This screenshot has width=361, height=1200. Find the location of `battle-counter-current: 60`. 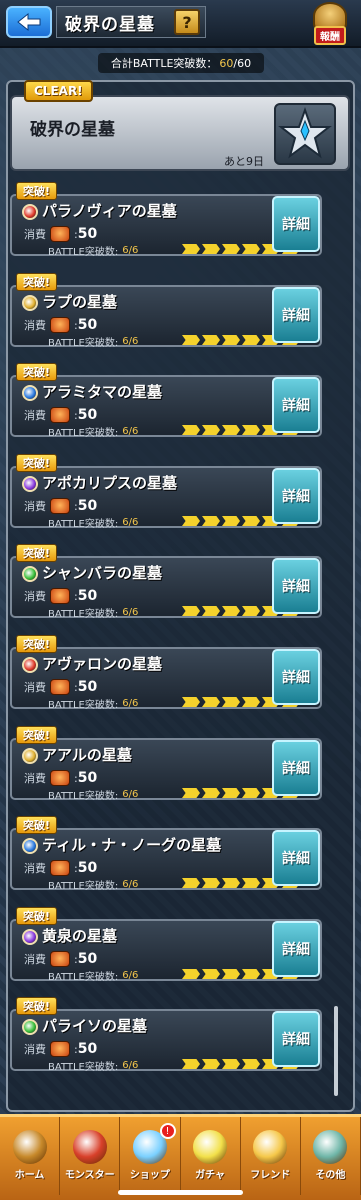

battle-counter-current: 60 is located at coordinates (226, 63).